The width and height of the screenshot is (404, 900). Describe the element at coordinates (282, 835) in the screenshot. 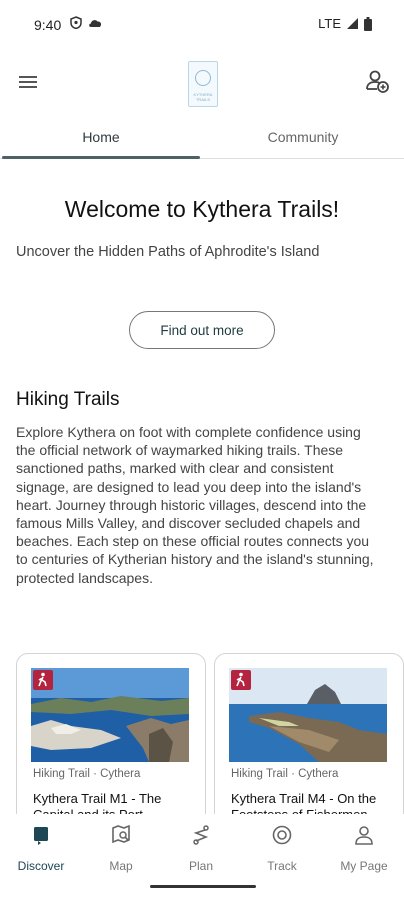

I see `track-icon` at that location.